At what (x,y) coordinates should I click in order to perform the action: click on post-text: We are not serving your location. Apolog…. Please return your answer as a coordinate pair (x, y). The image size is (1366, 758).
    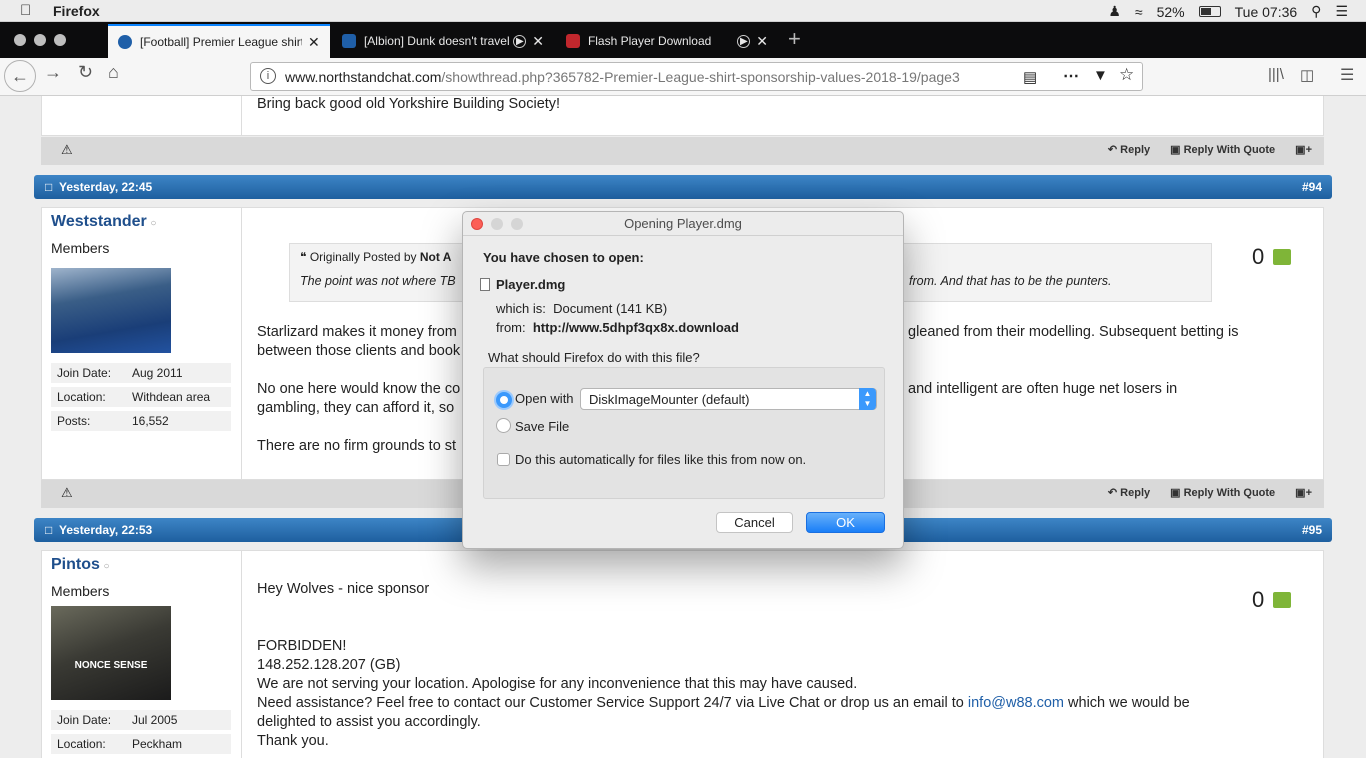
    Looking at the image, I should click on (557, 684).